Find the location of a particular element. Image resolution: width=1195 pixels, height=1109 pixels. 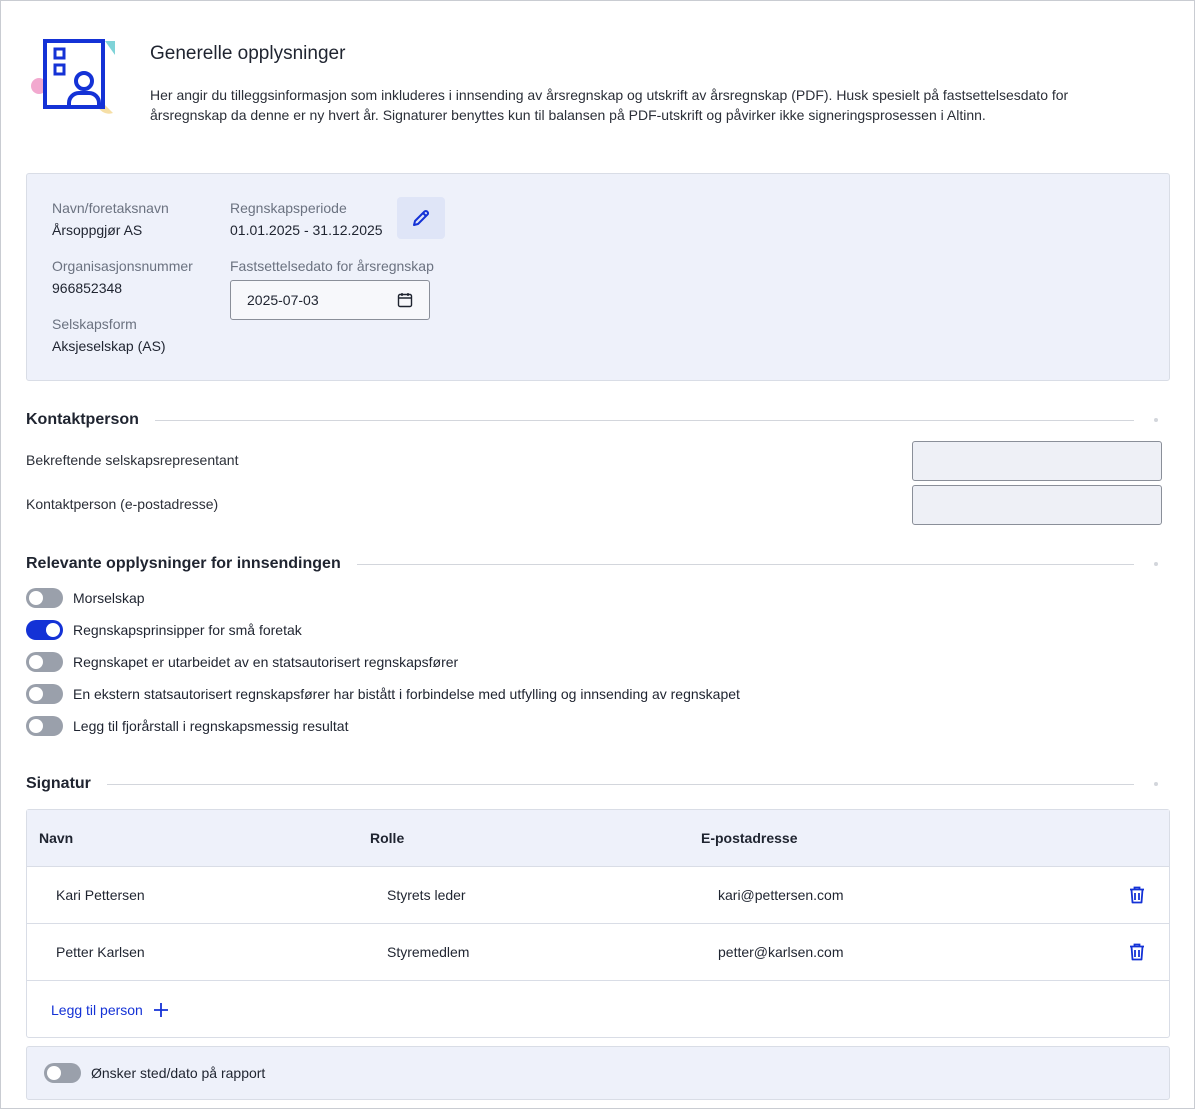

toggle-label: Regnskapsprinsipper for små foretak is located at coordinates (187, 630).